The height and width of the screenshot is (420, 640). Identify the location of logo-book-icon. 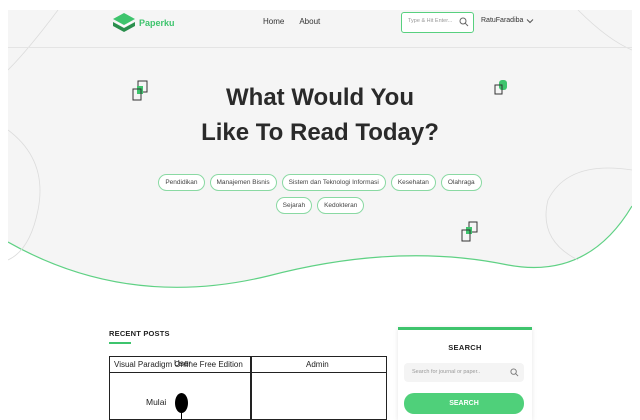
(124, 22).